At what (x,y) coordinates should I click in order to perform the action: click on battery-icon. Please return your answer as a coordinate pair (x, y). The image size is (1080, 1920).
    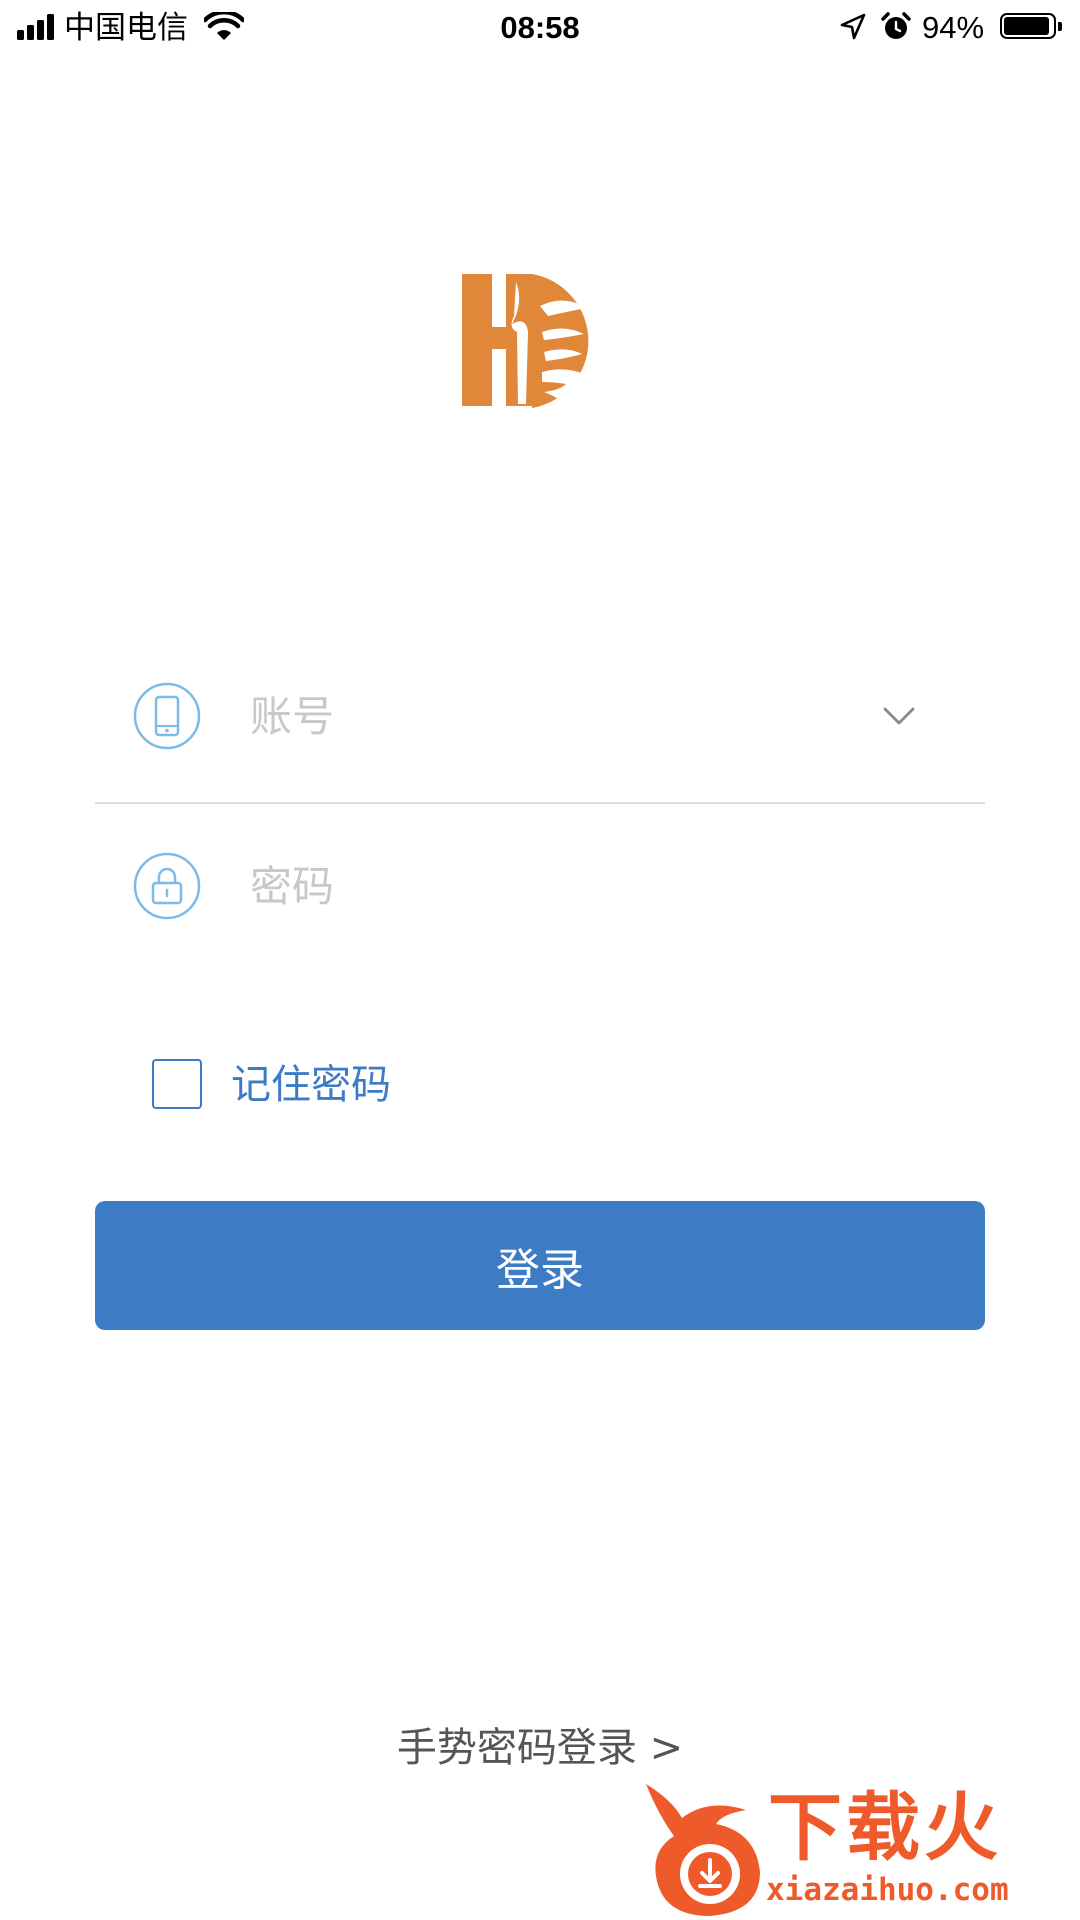
    Looking at the image, I should click on (1031, 27).